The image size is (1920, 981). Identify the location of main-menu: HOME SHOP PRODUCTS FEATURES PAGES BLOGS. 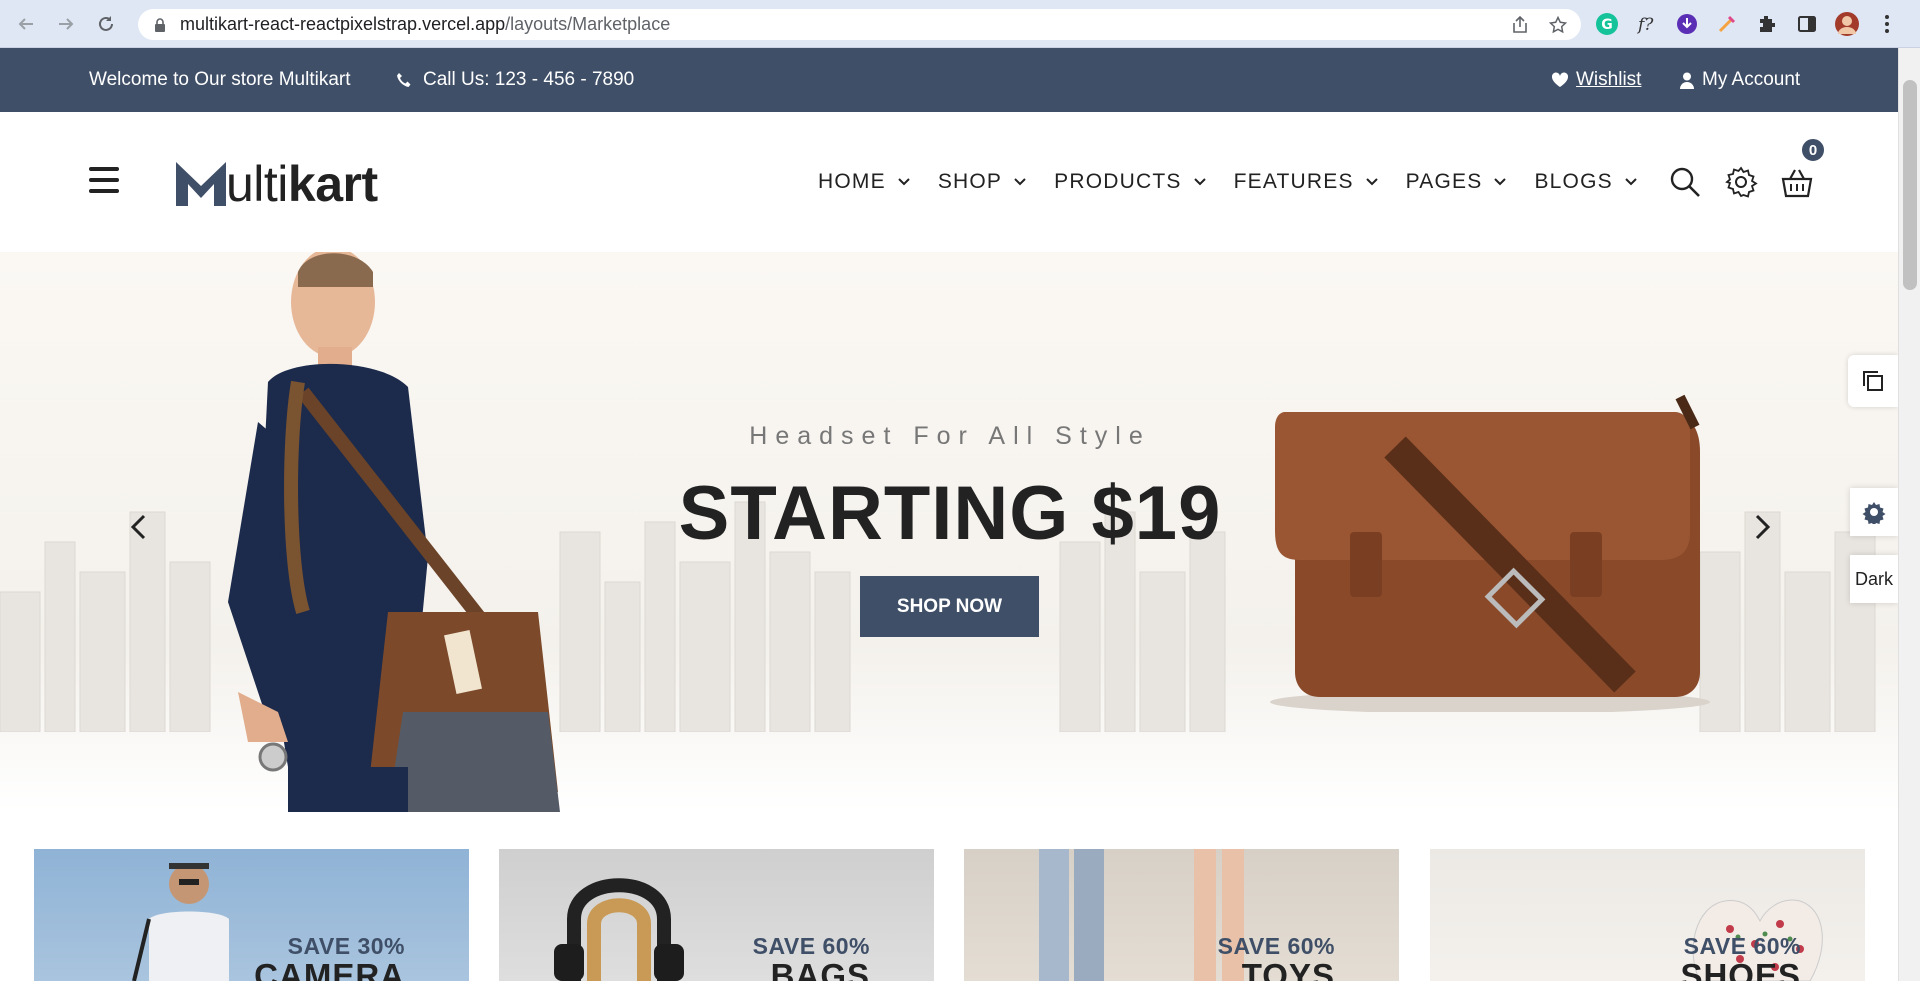
(1241, 182).